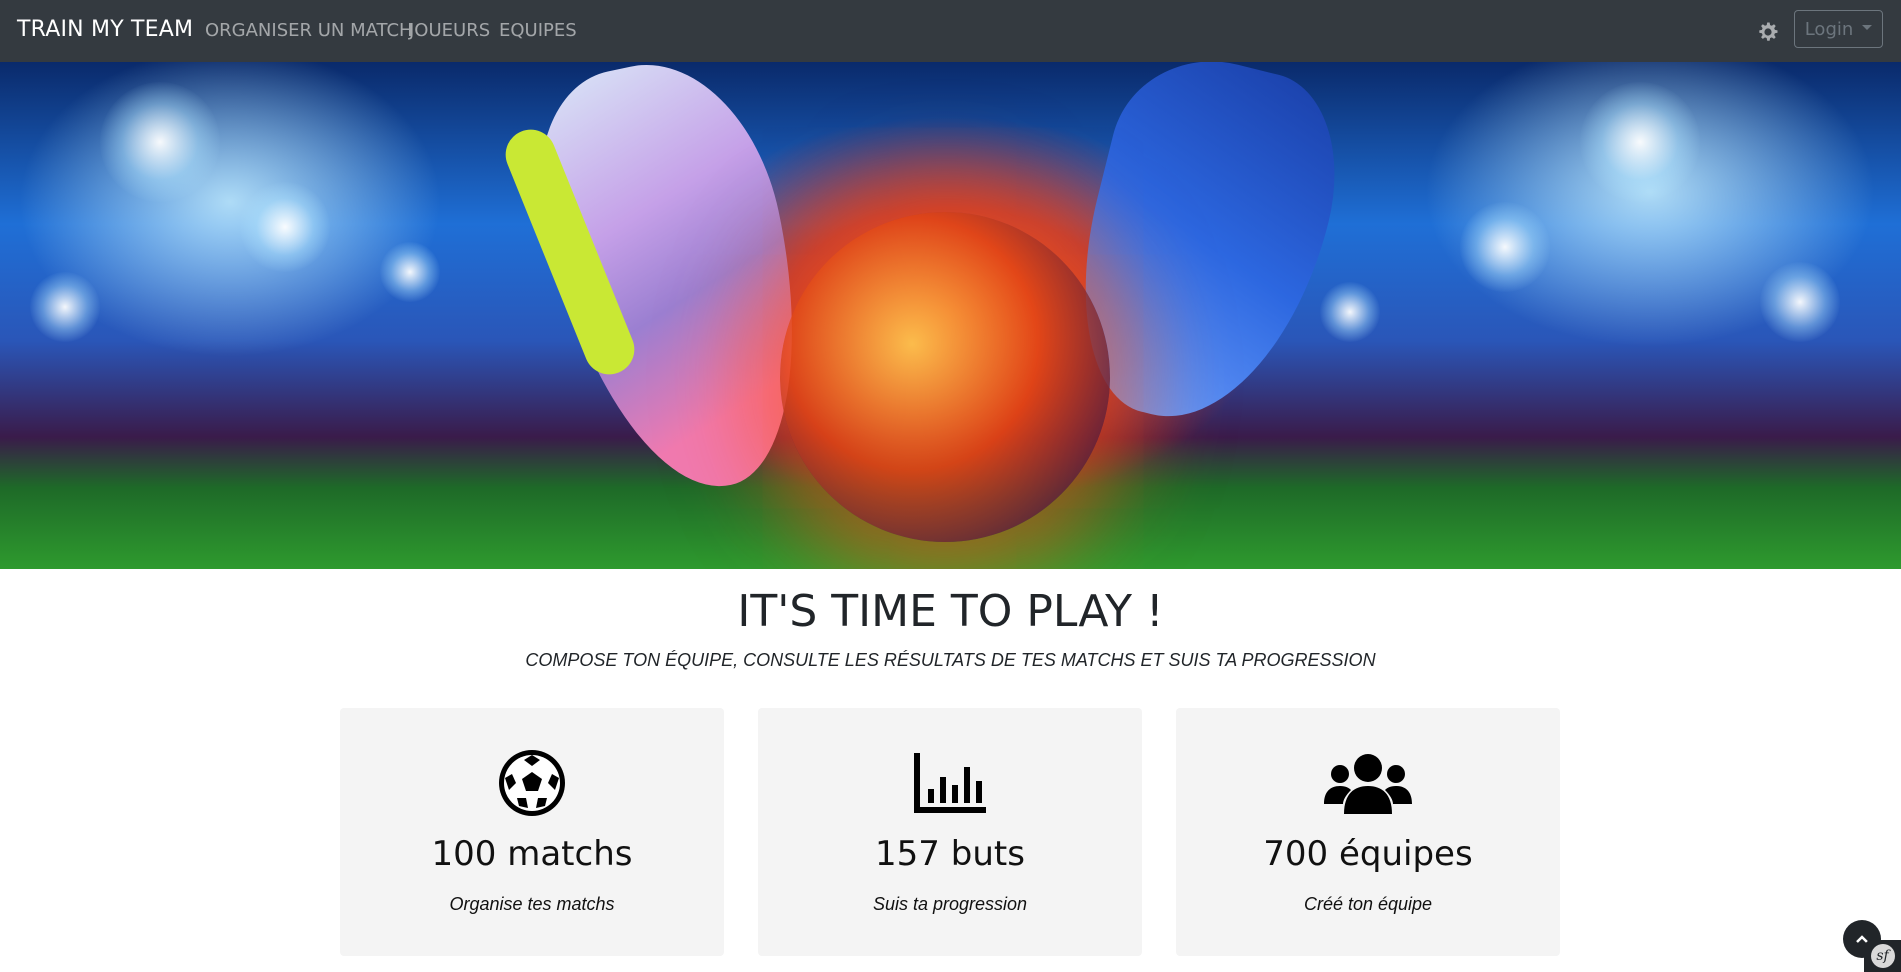 The height and width of the screenshot is (972, 1901). Describe the element at coordinates (449, 30) in the screenshot. I see `nav-link-joueurs: JOUEURS` at that location.